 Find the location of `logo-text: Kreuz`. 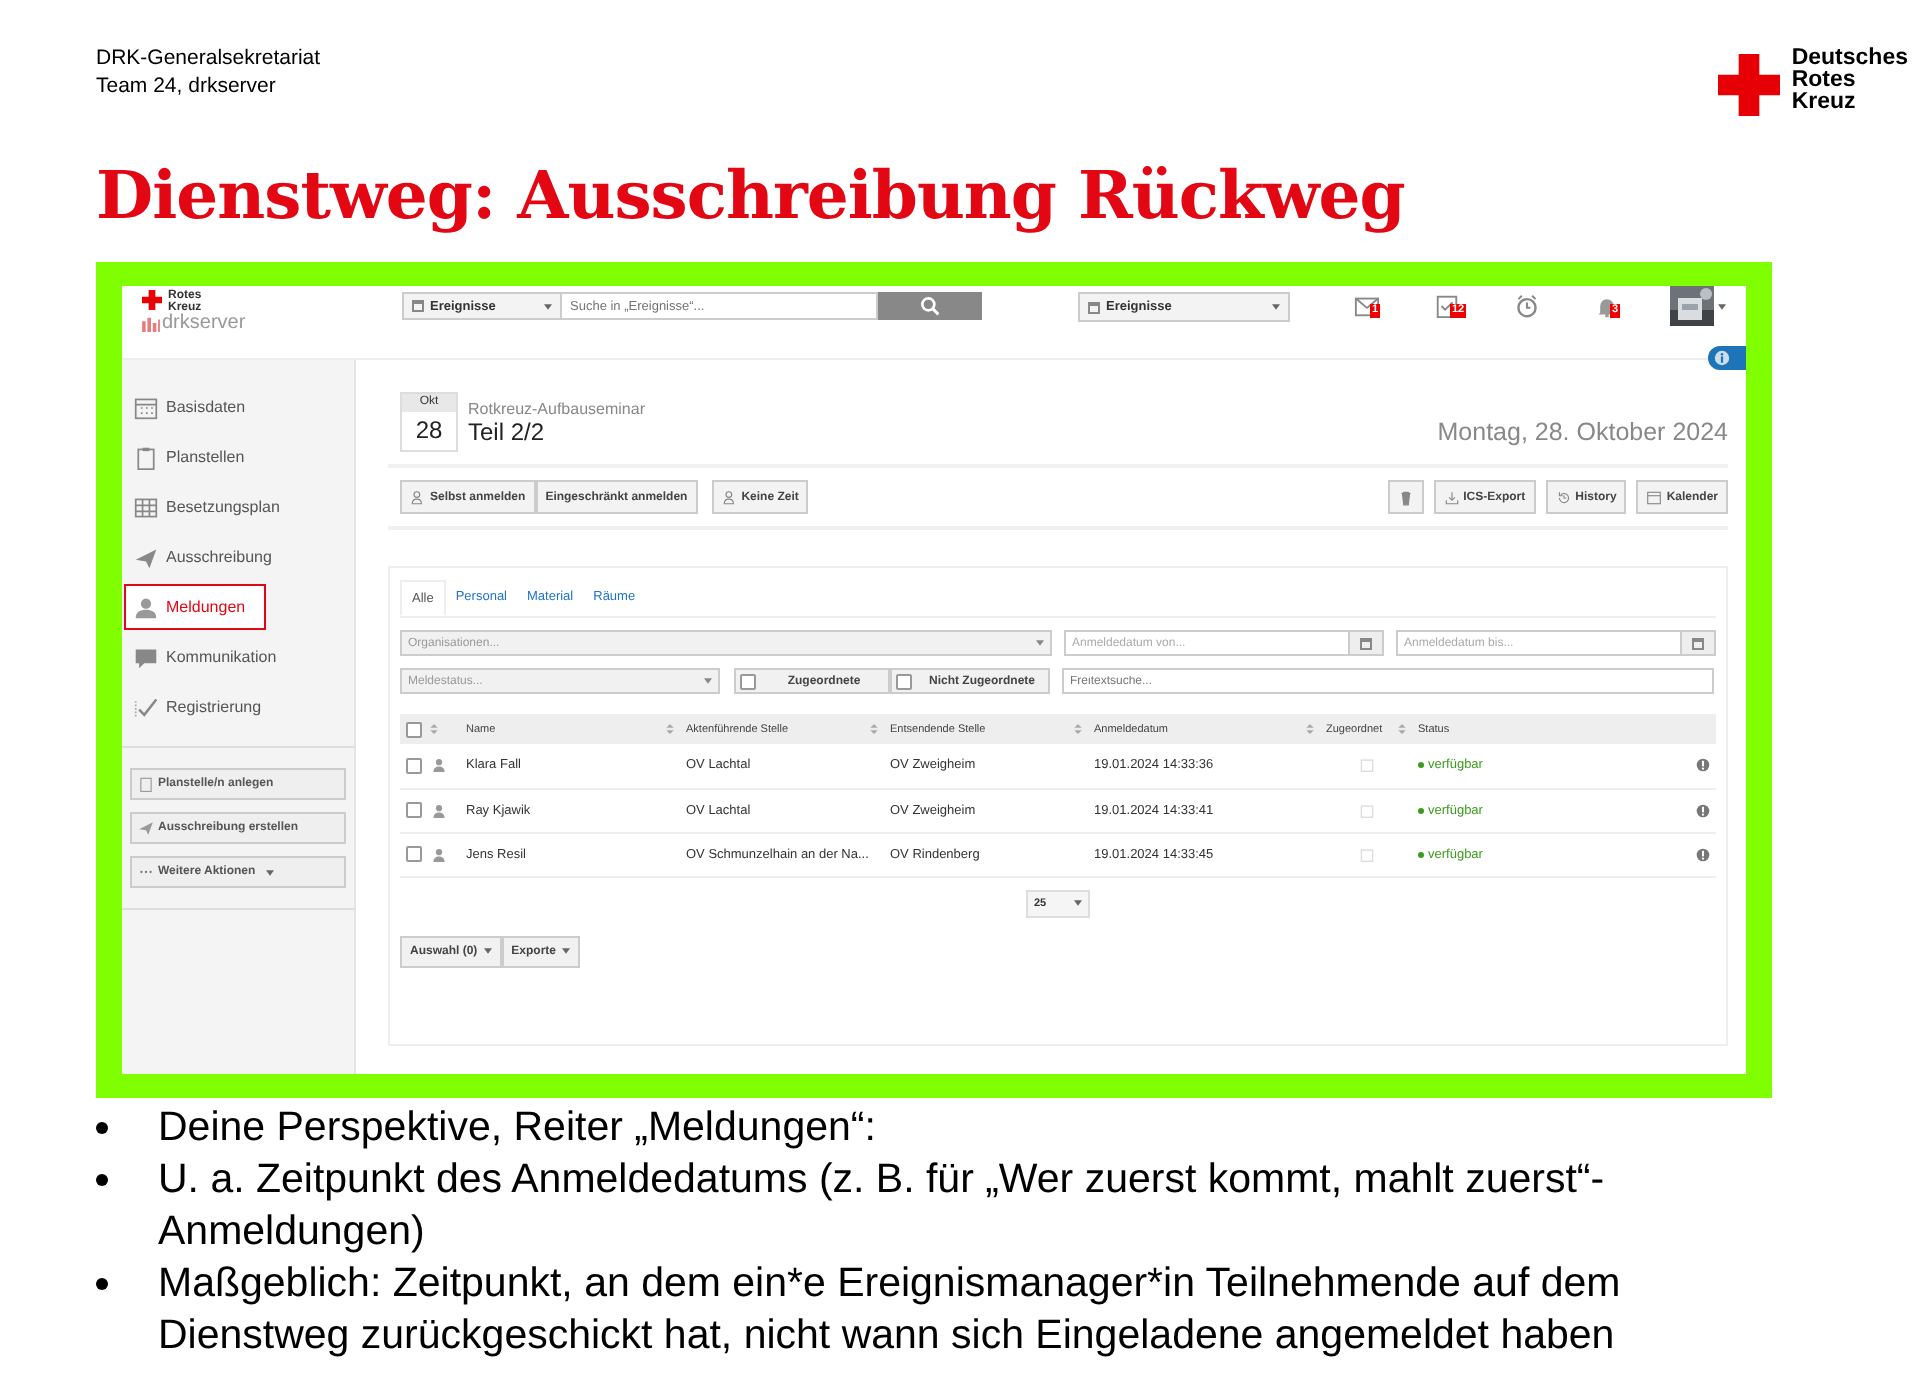

logo-text: Kreuz is located at coordinates (1824, 103).